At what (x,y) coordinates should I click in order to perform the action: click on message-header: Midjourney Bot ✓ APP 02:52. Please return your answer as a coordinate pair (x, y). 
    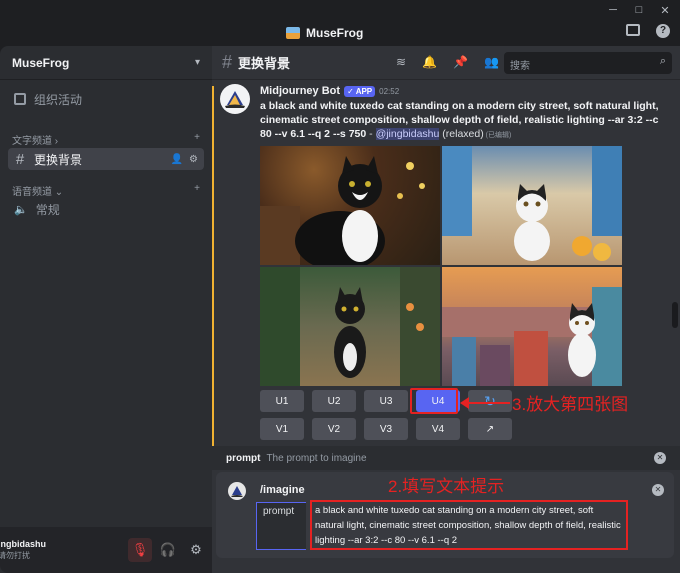
    Looking at the image, I should click on (329, 91).